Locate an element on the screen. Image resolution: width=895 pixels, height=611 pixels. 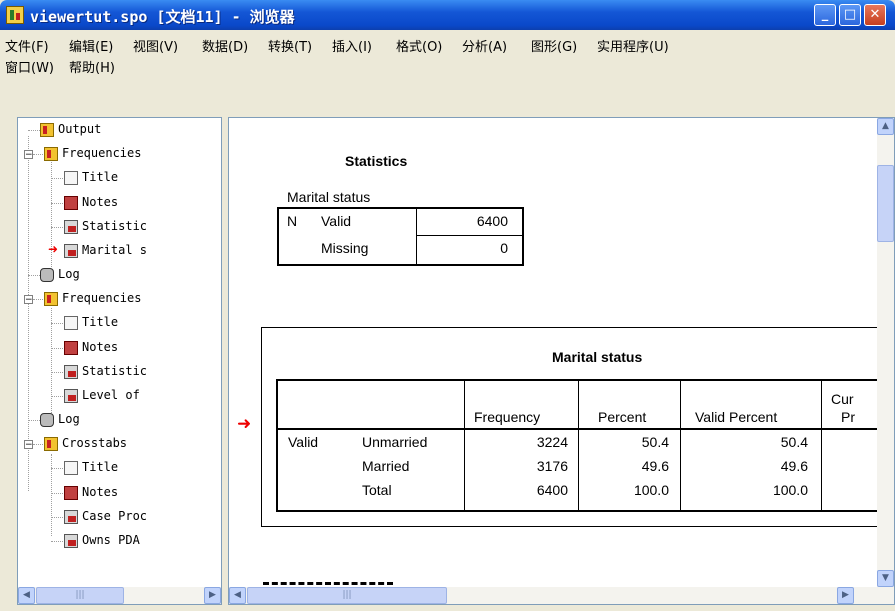
close-button: ✕ is located at coordinates (875, 15).